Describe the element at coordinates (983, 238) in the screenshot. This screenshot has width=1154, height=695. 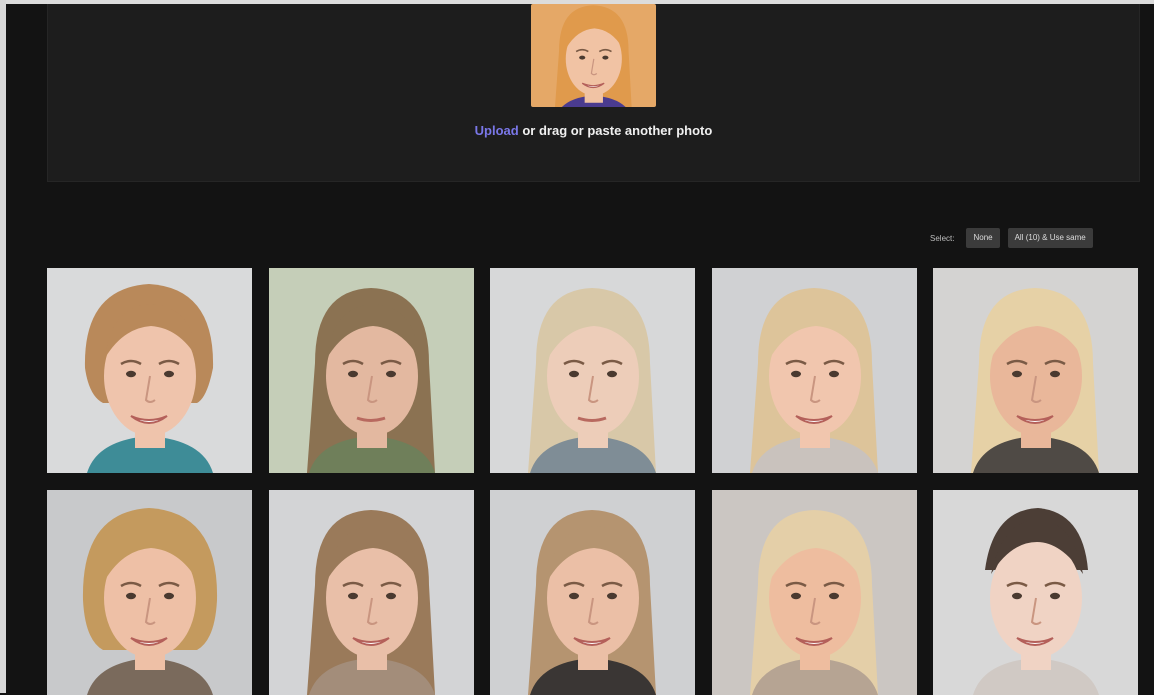
I see `select-none-button: None` at that location.